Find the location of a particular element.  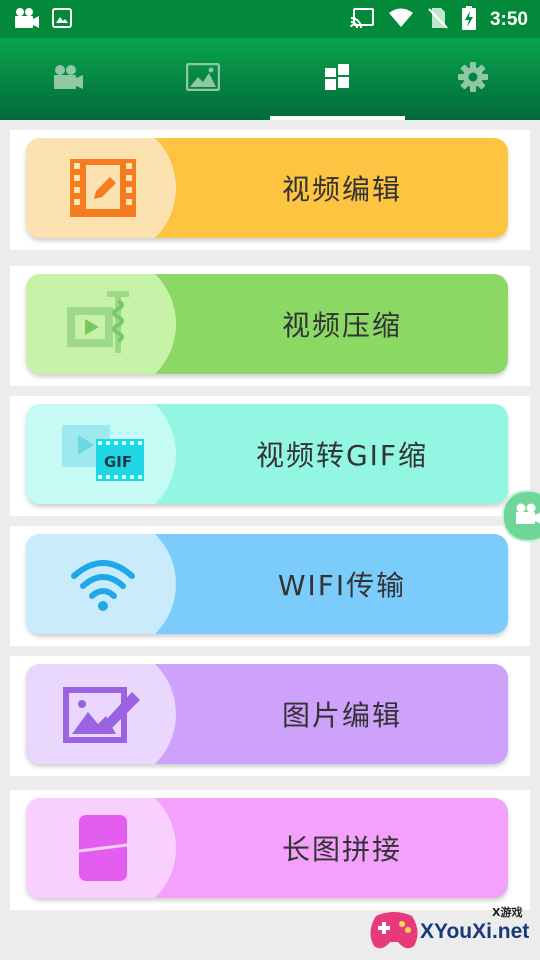

grid-tiles-icon is located at coordinates (338, 79).